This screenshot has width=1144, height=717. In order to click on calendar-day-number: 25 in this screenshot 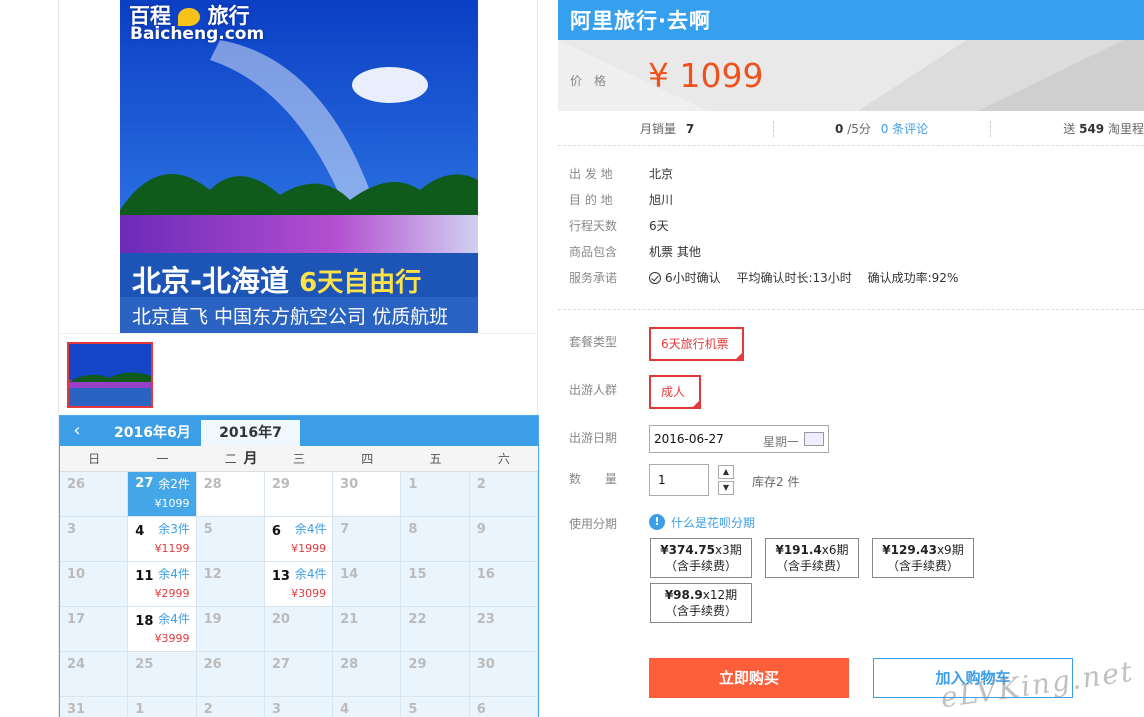, I will do `click(144, 664)`.